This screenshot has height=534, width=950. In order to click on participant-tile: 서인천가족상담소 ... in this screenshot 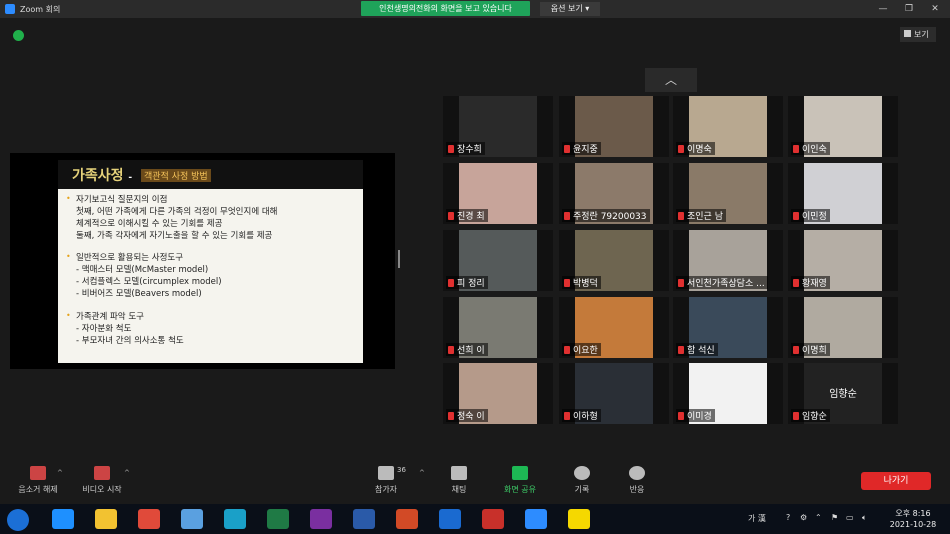, I will do `click(728, 260)`.